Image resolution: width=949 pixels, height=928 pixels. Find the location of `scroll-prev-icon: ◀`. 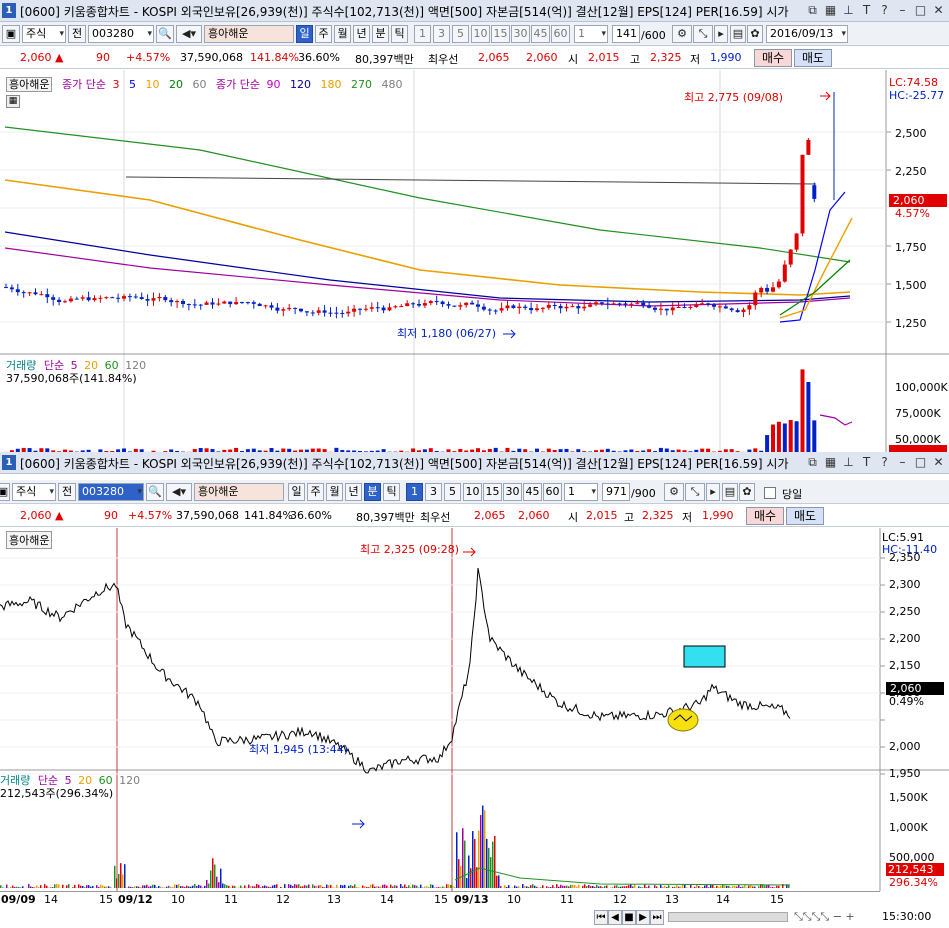

scroll-prev-icon: ◀ is located at coordinates (615, 917).